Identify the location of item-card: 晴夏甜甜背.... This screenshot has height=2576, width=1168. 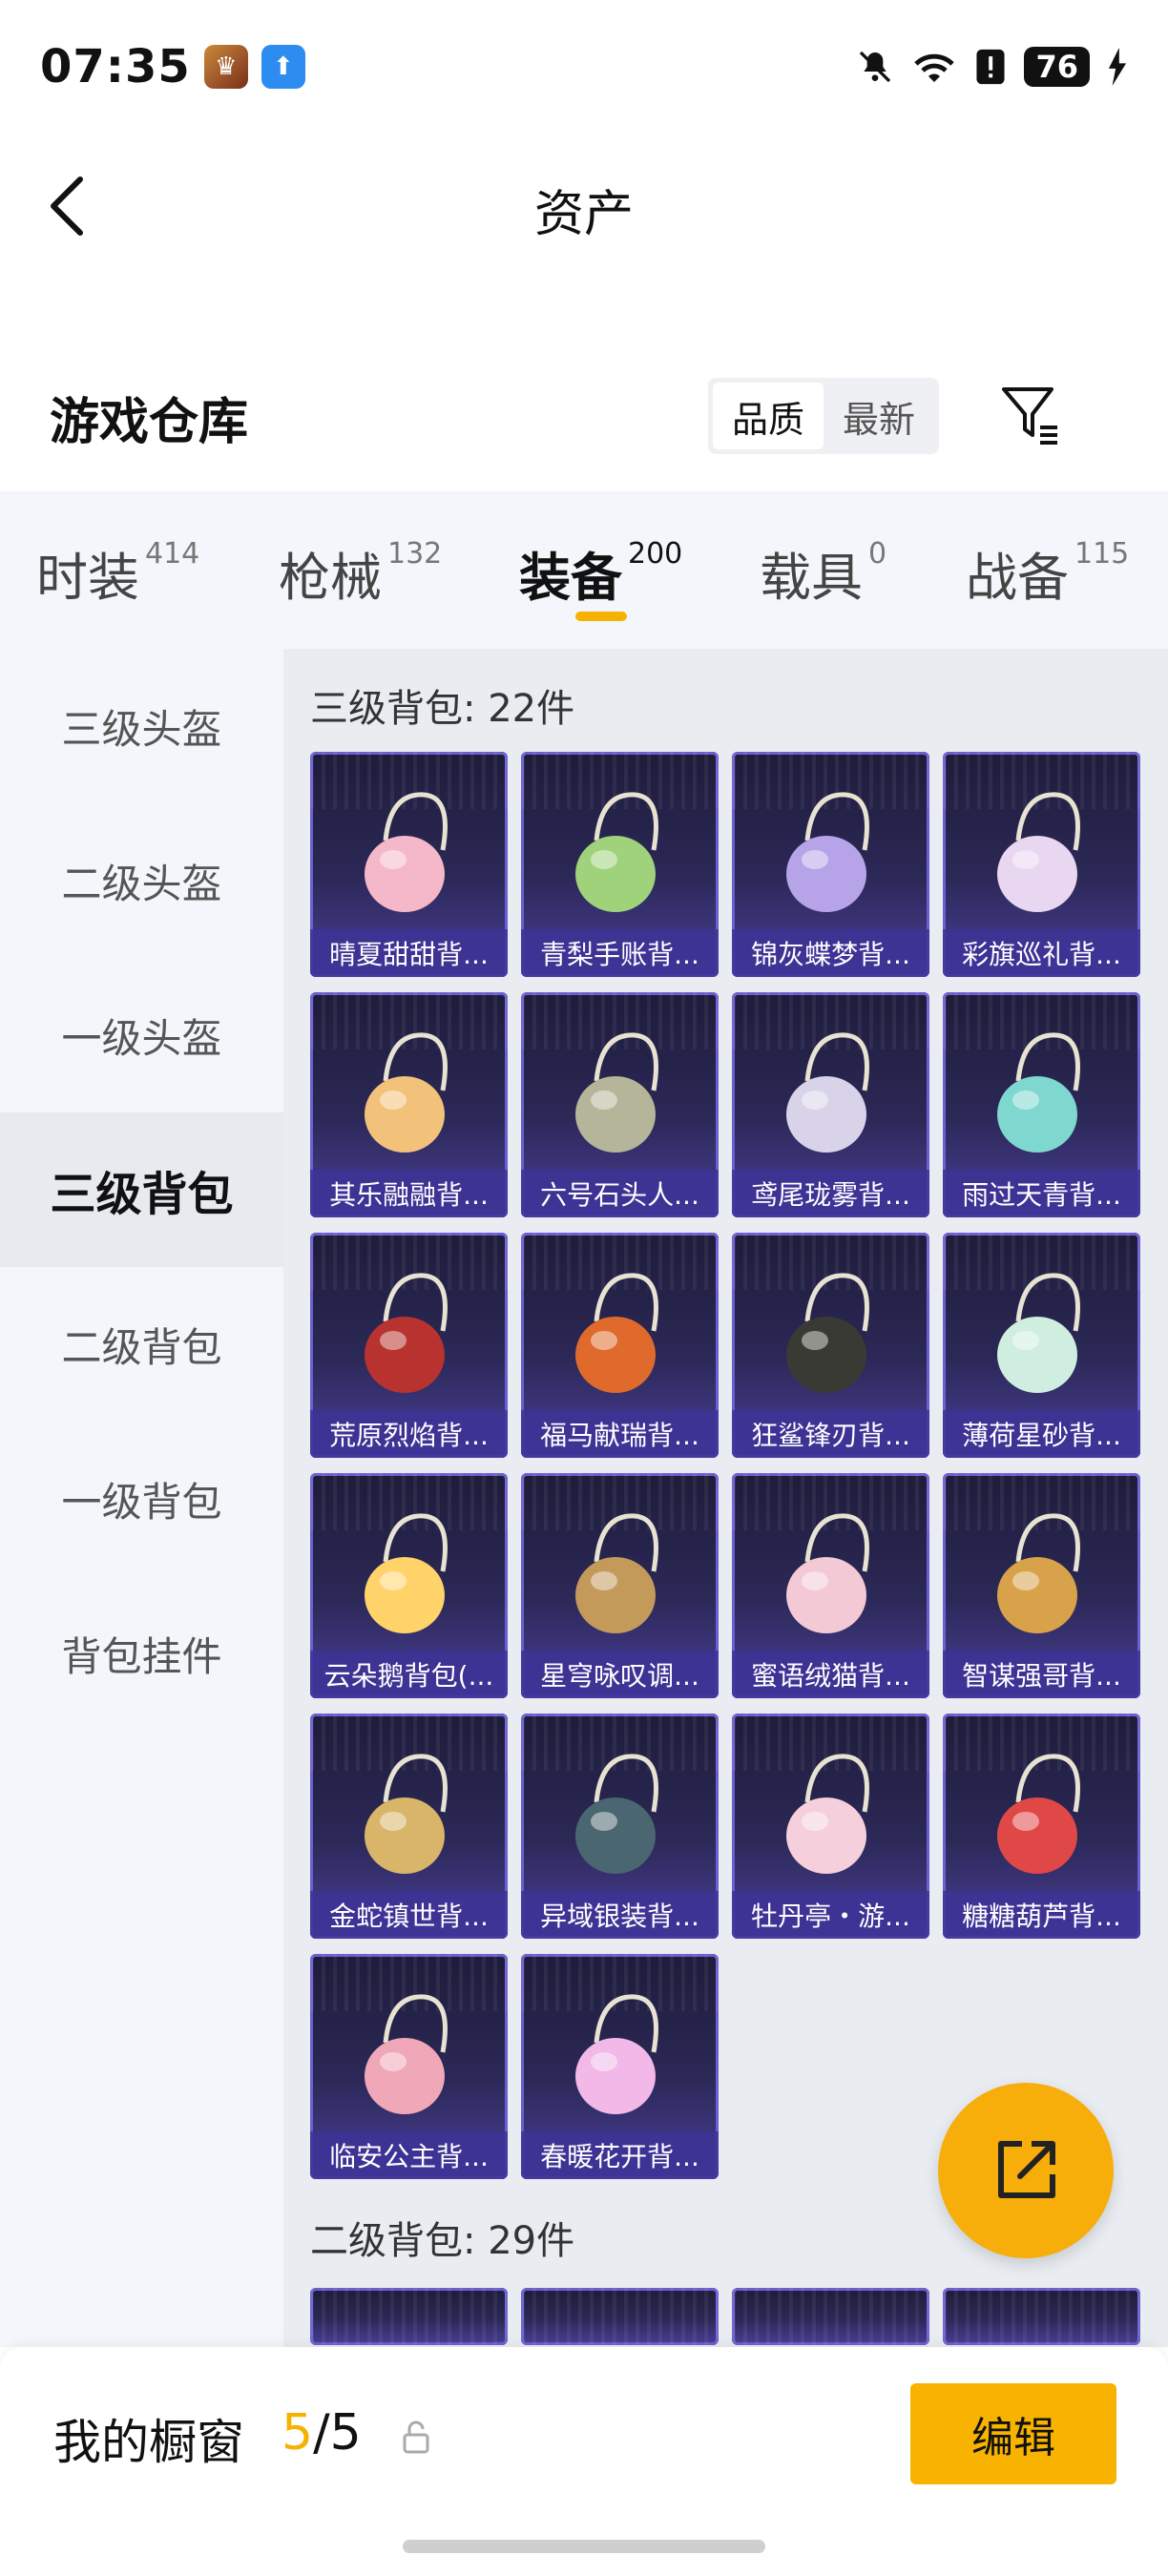
(409, 864).